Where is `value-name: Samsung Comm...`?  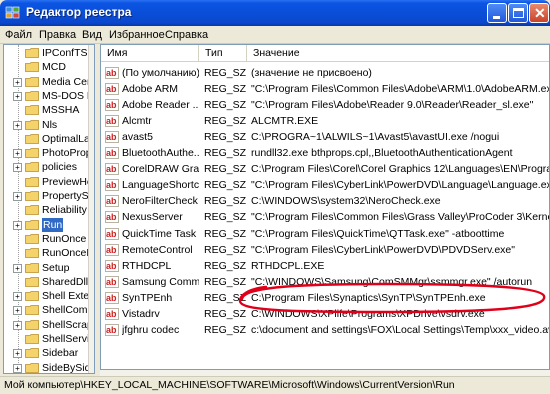
value-name: Samsung Comm... is located at coordinates (160, 281).